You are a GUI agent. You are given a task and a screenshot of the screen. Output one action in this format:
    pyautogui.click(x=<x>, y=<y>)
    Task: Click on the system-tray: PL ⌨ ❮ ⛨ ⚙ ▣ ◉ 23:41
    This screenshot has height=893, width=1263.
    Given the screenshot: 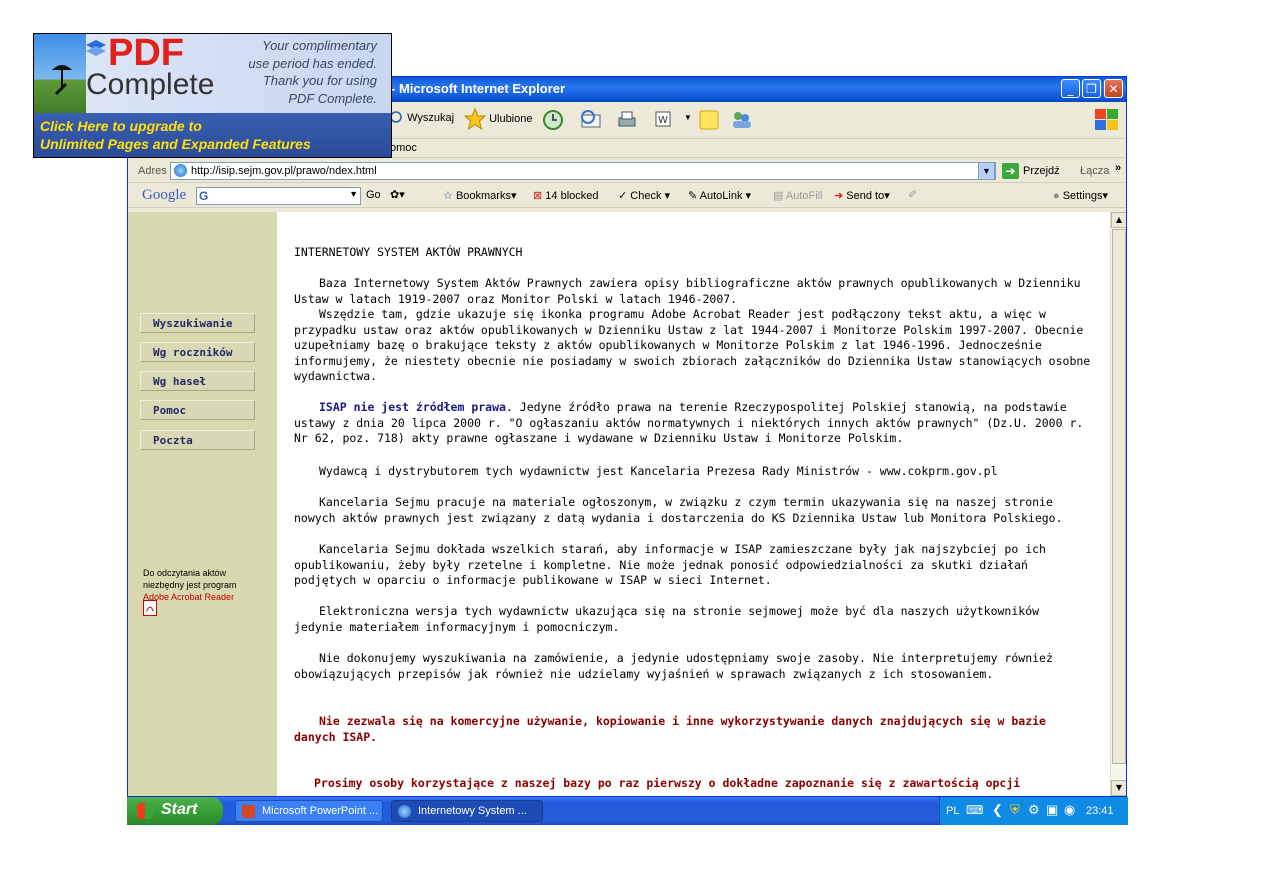 What is the action you would take?
    pyautogui.click(x=1033, y=811)
    